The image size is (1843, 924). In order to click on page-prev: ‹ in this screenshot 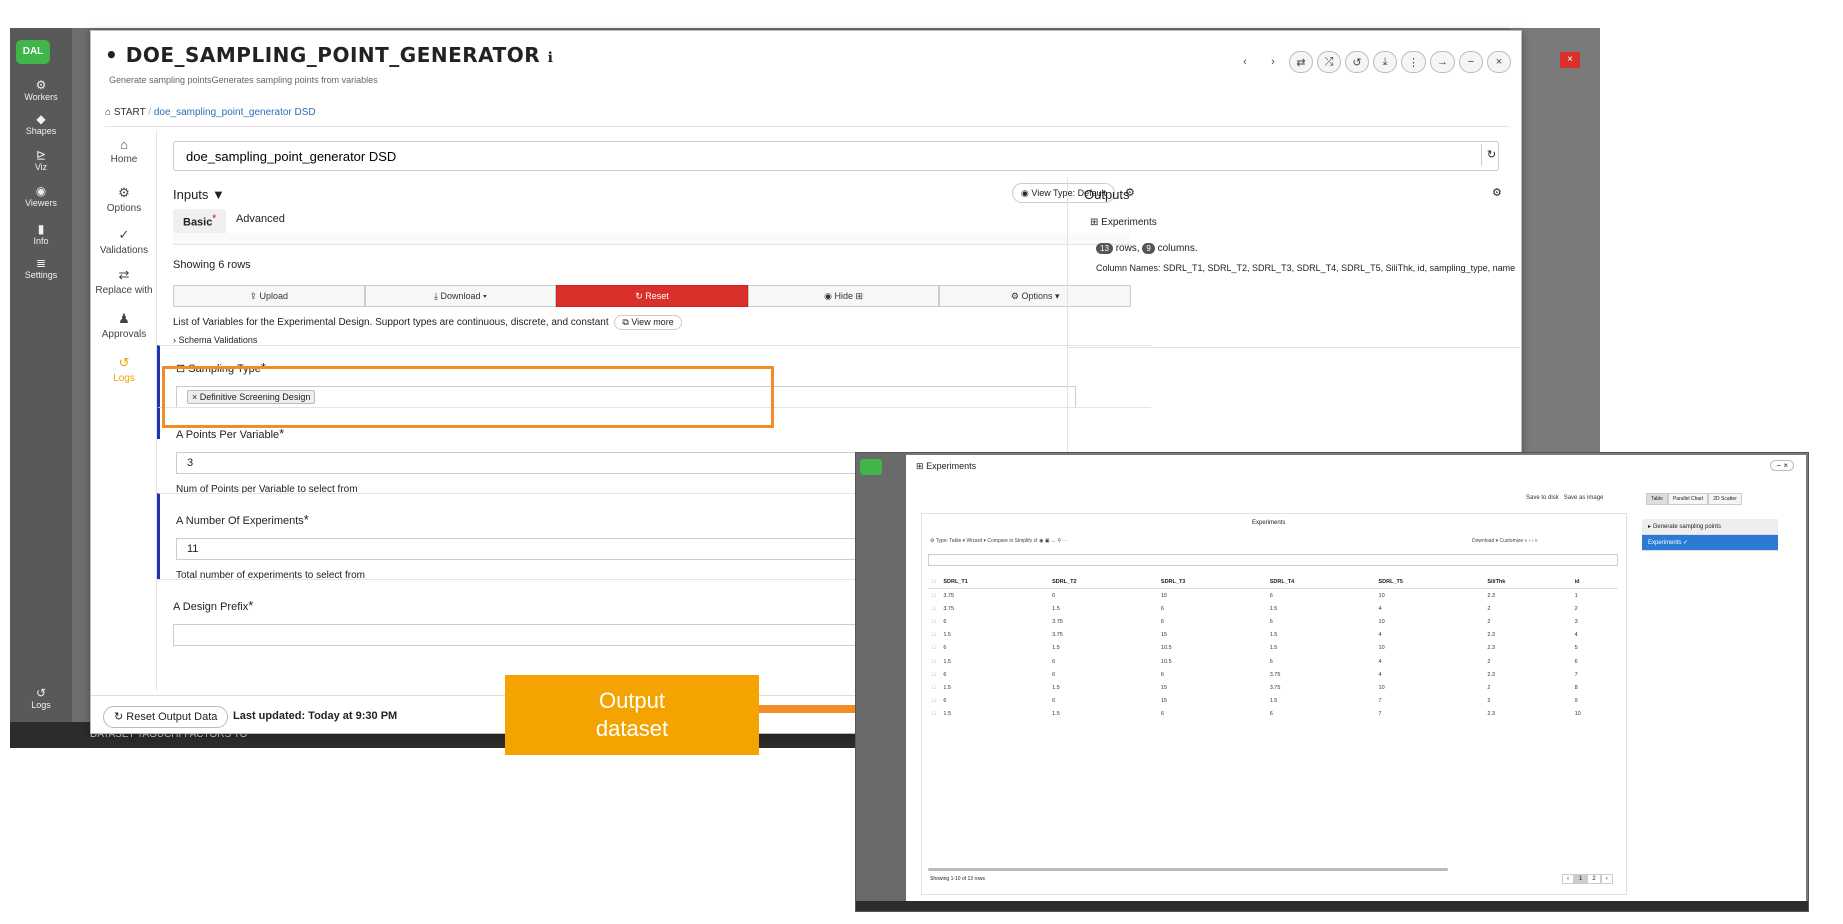, I will do `click(1568, 879)`.